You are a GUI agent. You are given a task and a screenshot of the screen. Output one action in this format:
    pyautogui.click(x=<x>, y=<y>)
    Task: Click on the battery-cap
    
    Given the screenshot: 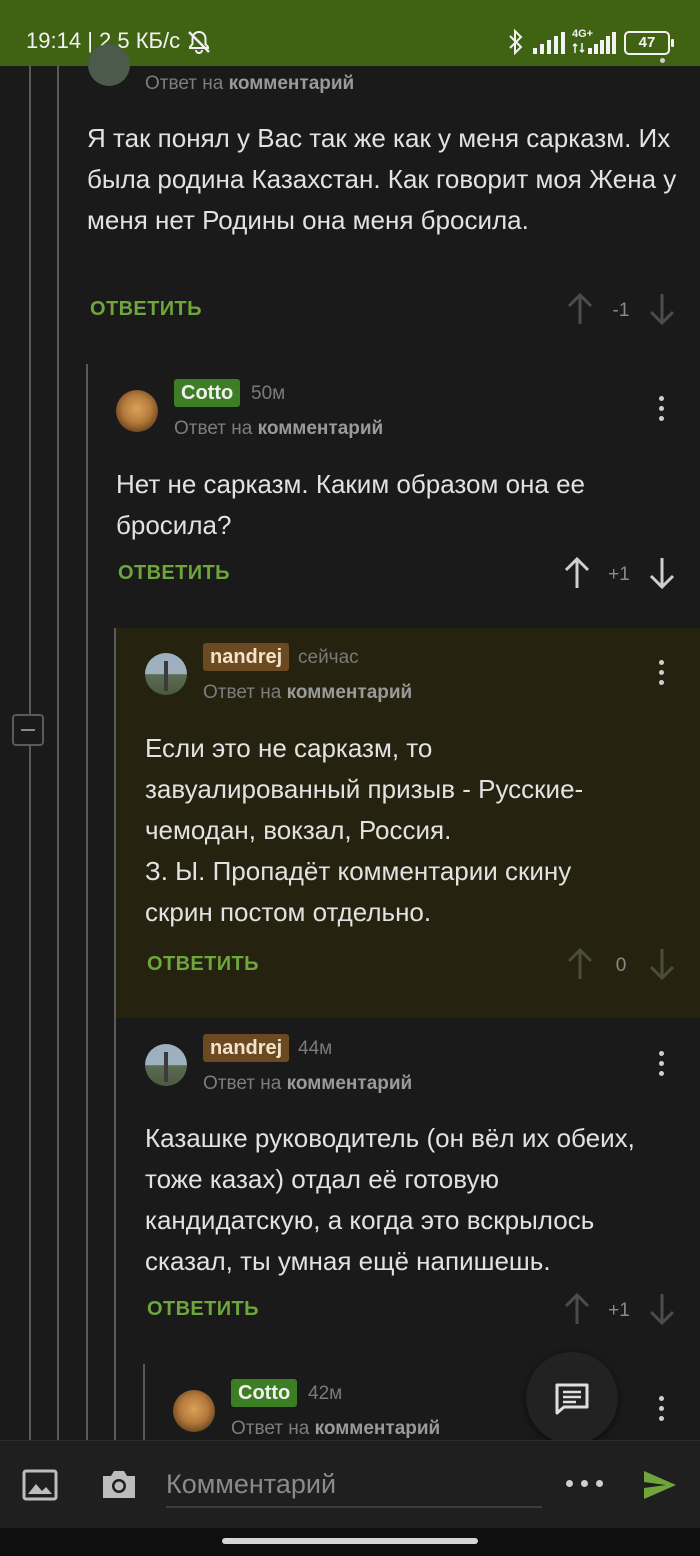 What is the action you would take?
    pyautogui.click(x=672, y=43)
    